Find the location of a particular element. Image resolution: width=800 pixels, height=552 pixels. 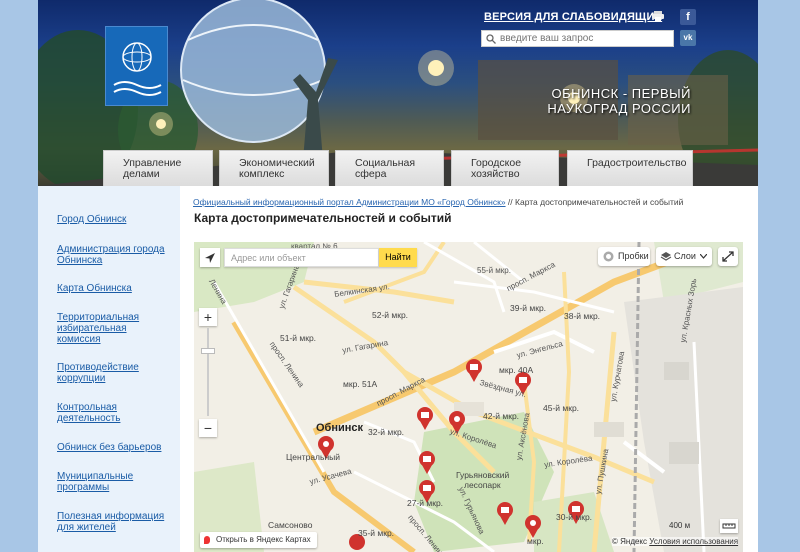

map-scale: 400 м is located at coordinates (679, 525).